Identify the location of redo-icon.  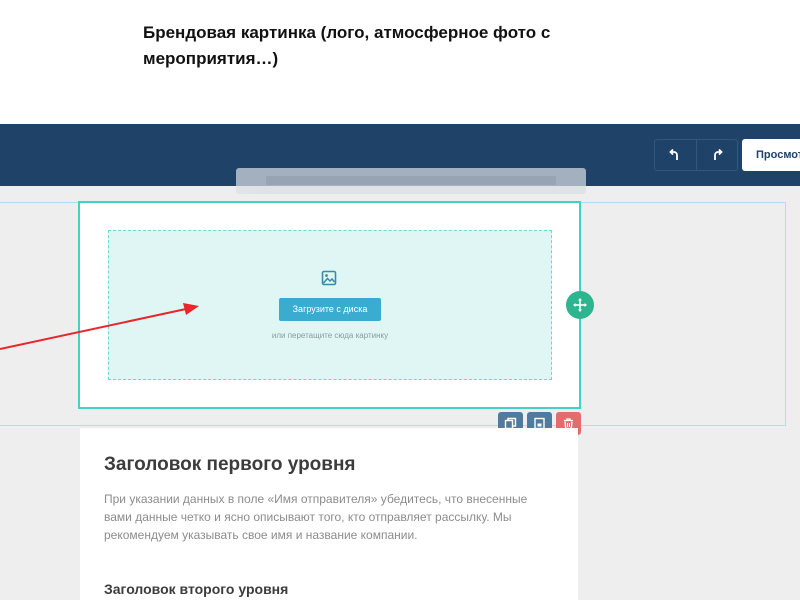
(718, 154).